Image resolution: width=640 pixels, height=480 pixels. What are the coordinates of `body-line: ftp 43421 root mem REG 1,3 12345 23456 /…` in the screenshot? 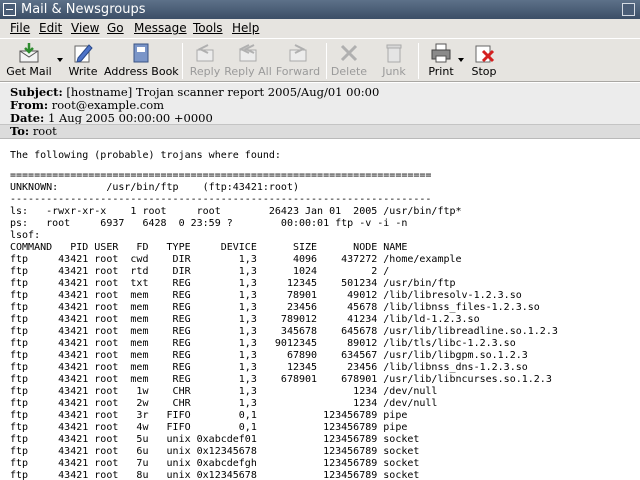 It's located at (269, 367).